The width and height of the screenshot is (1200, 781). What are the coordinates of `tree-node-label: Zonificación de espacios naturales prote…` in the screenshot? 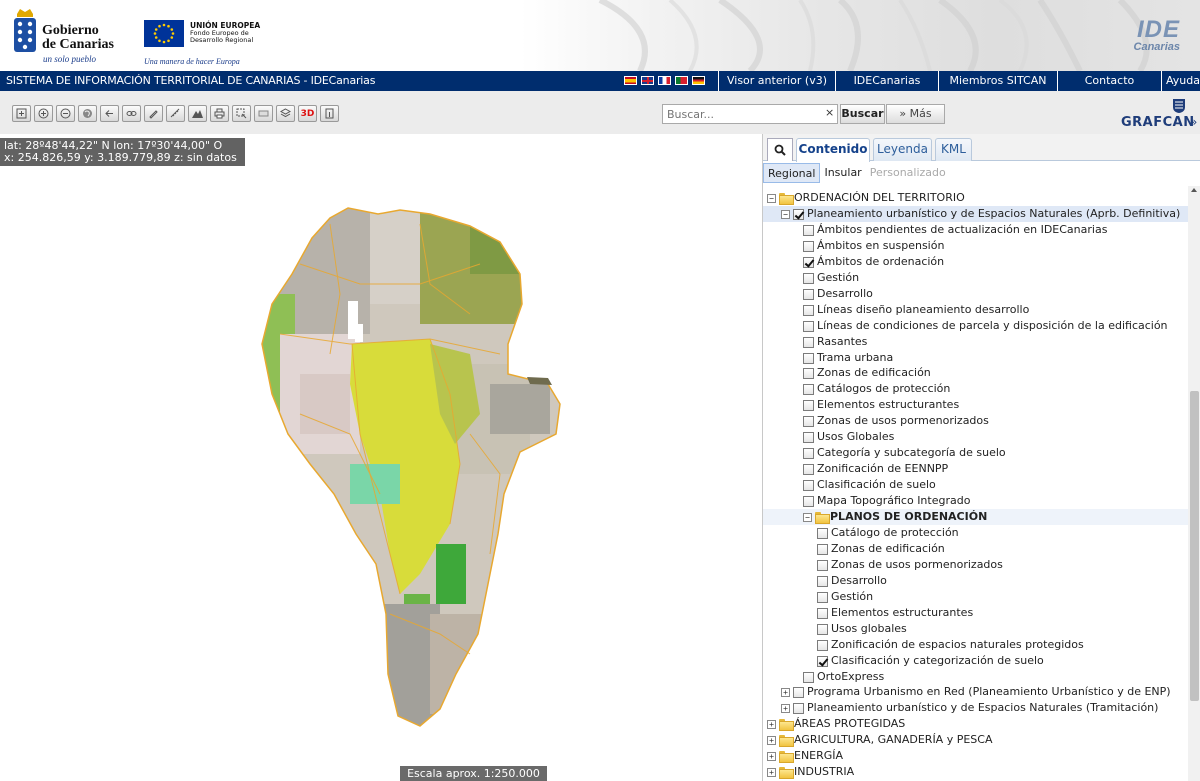 It's located at (957, 645).